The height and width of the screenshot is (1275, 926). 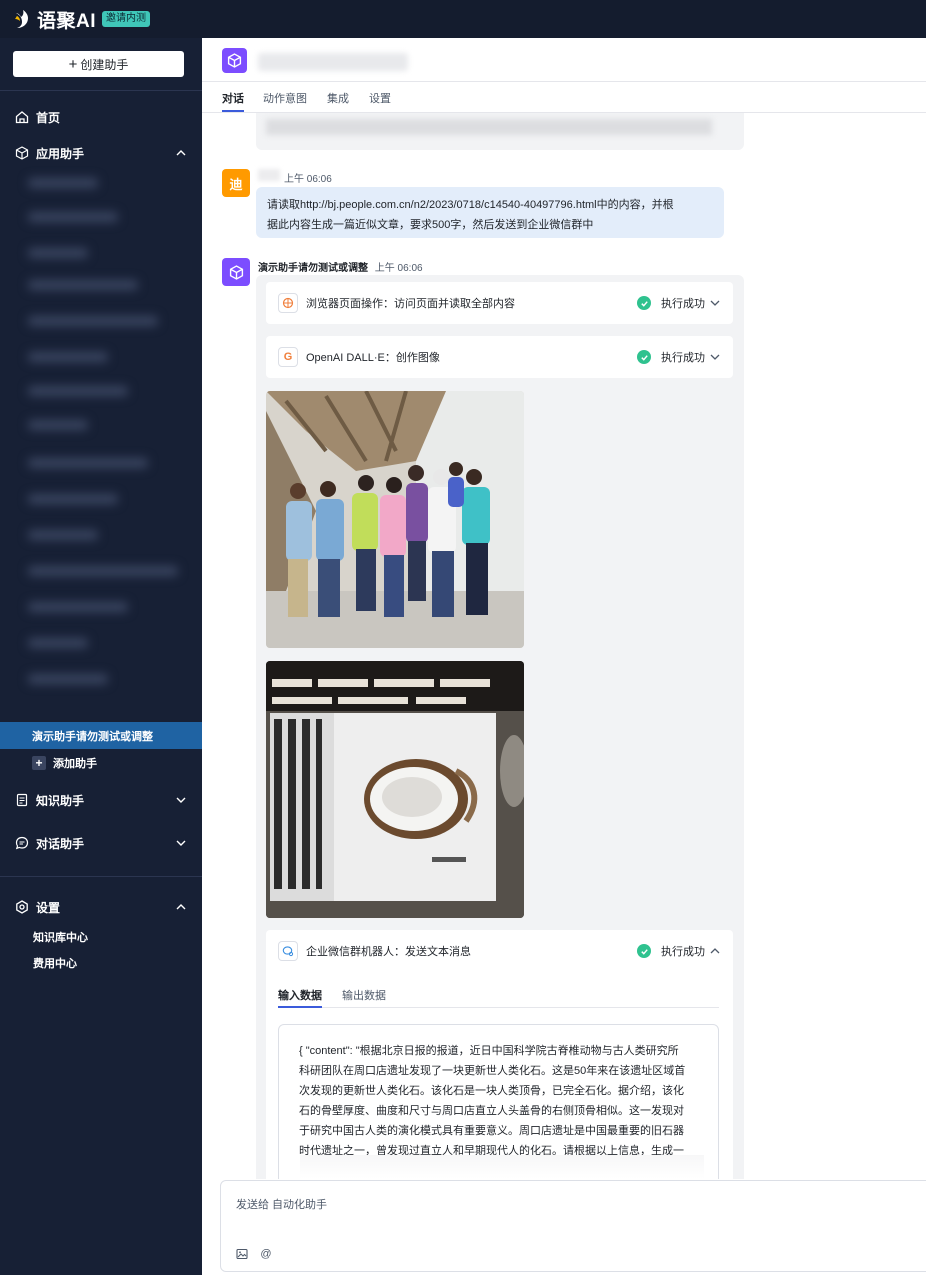 I want to click on tool-card-dalle: G OpenAI DALL·E：创作图像 执行成功, so click(x=499, y=357).